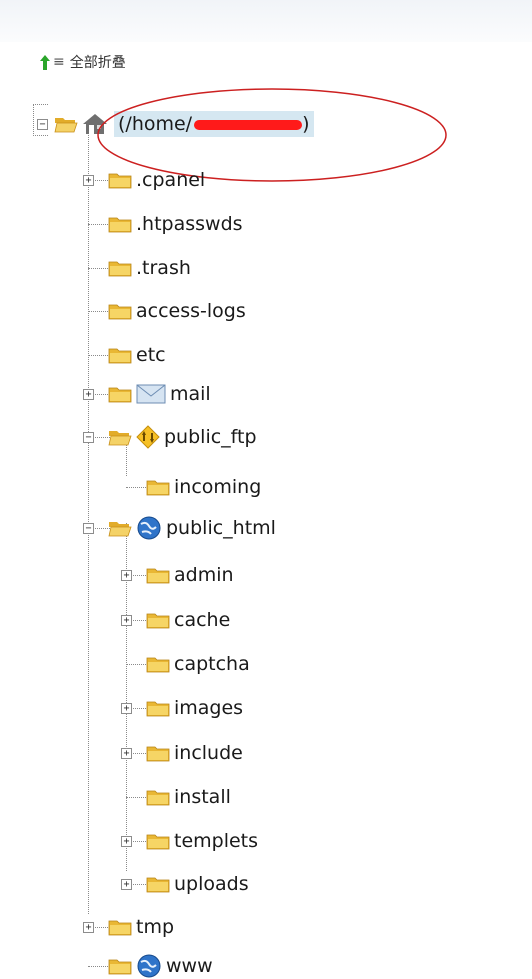 This screenshot has width=532, height=979. I want to click on tree-node: include, so click(194, 753).